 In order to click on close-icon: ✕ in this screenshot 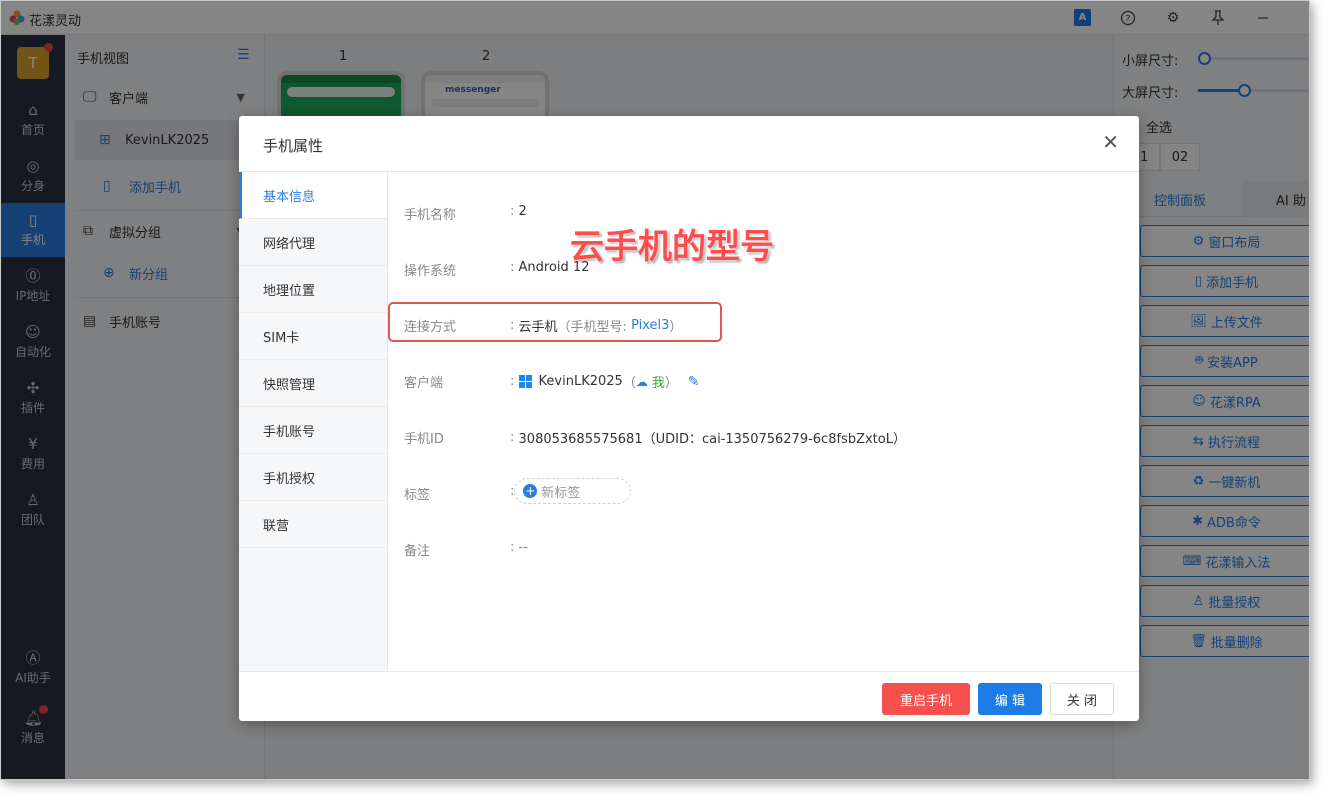, I will do `click(1110, 142)`.